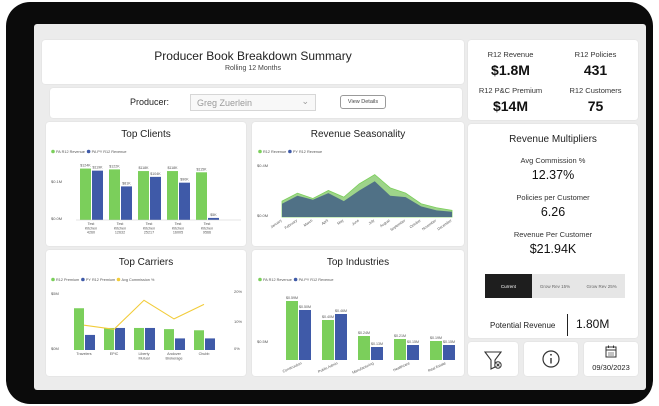 This screenshot has height=406, width=659. I want to click on view-details-button: View Details, so click(363, 102).